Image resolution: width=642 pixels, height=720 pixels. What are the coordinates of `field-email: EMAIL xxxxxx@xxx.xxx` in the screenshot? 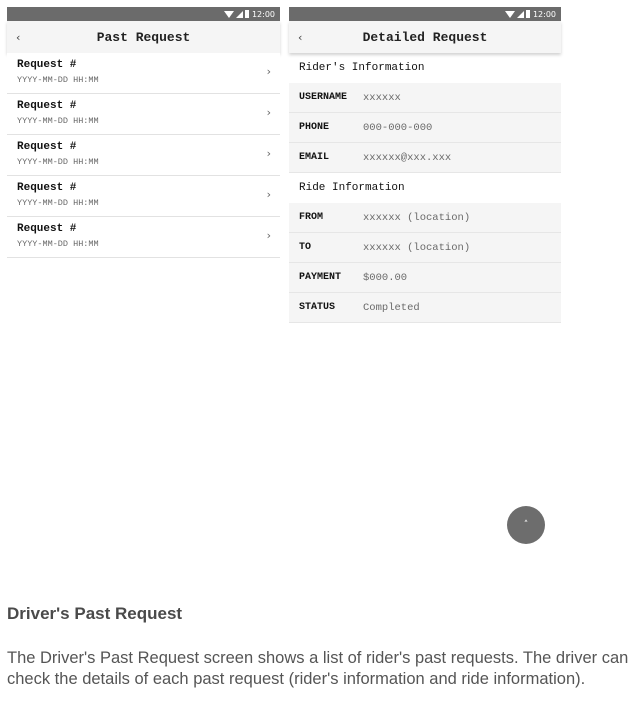 It's located at (425, 158).